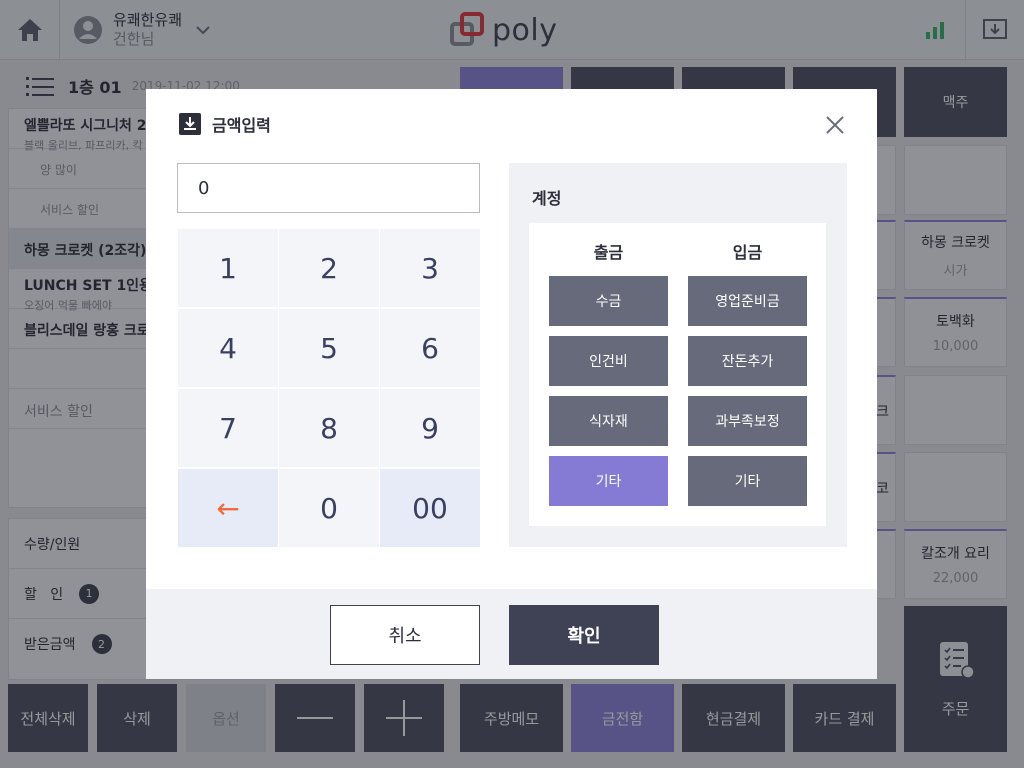  Describe the element at coordinates (608, 421) in the screenshot. I see `withdraw-ingredients-button: 식자재` at that location.